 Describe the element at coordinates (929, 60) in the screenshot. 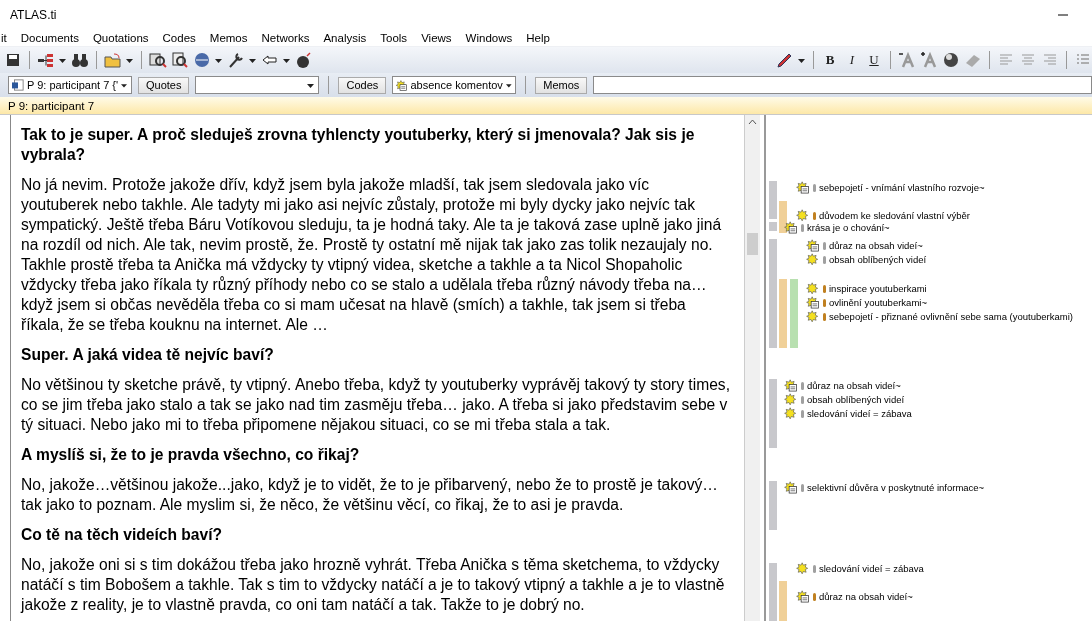

I see `font-larger-icon` at that location.